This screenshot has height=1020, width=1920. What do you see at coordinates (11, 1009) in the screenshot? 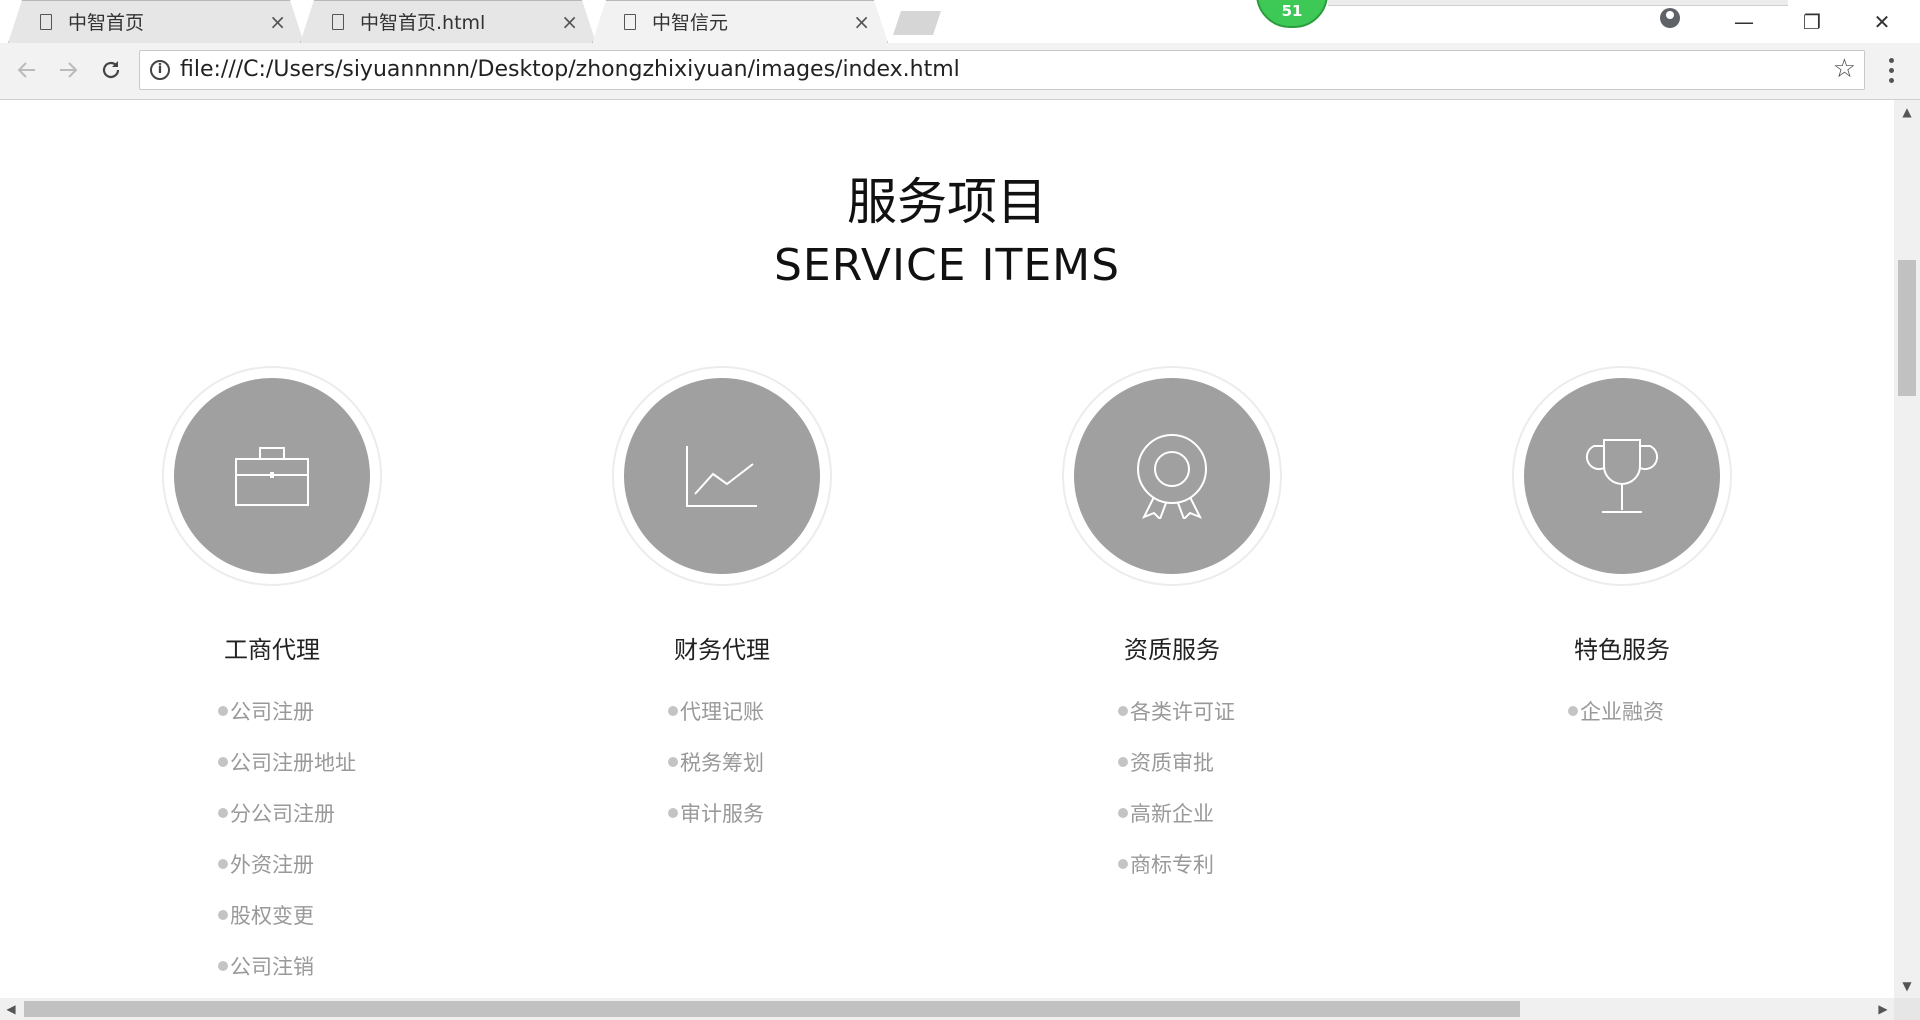
I see `scroll-left-icon: ◀` at bounding box center [11, 1009].